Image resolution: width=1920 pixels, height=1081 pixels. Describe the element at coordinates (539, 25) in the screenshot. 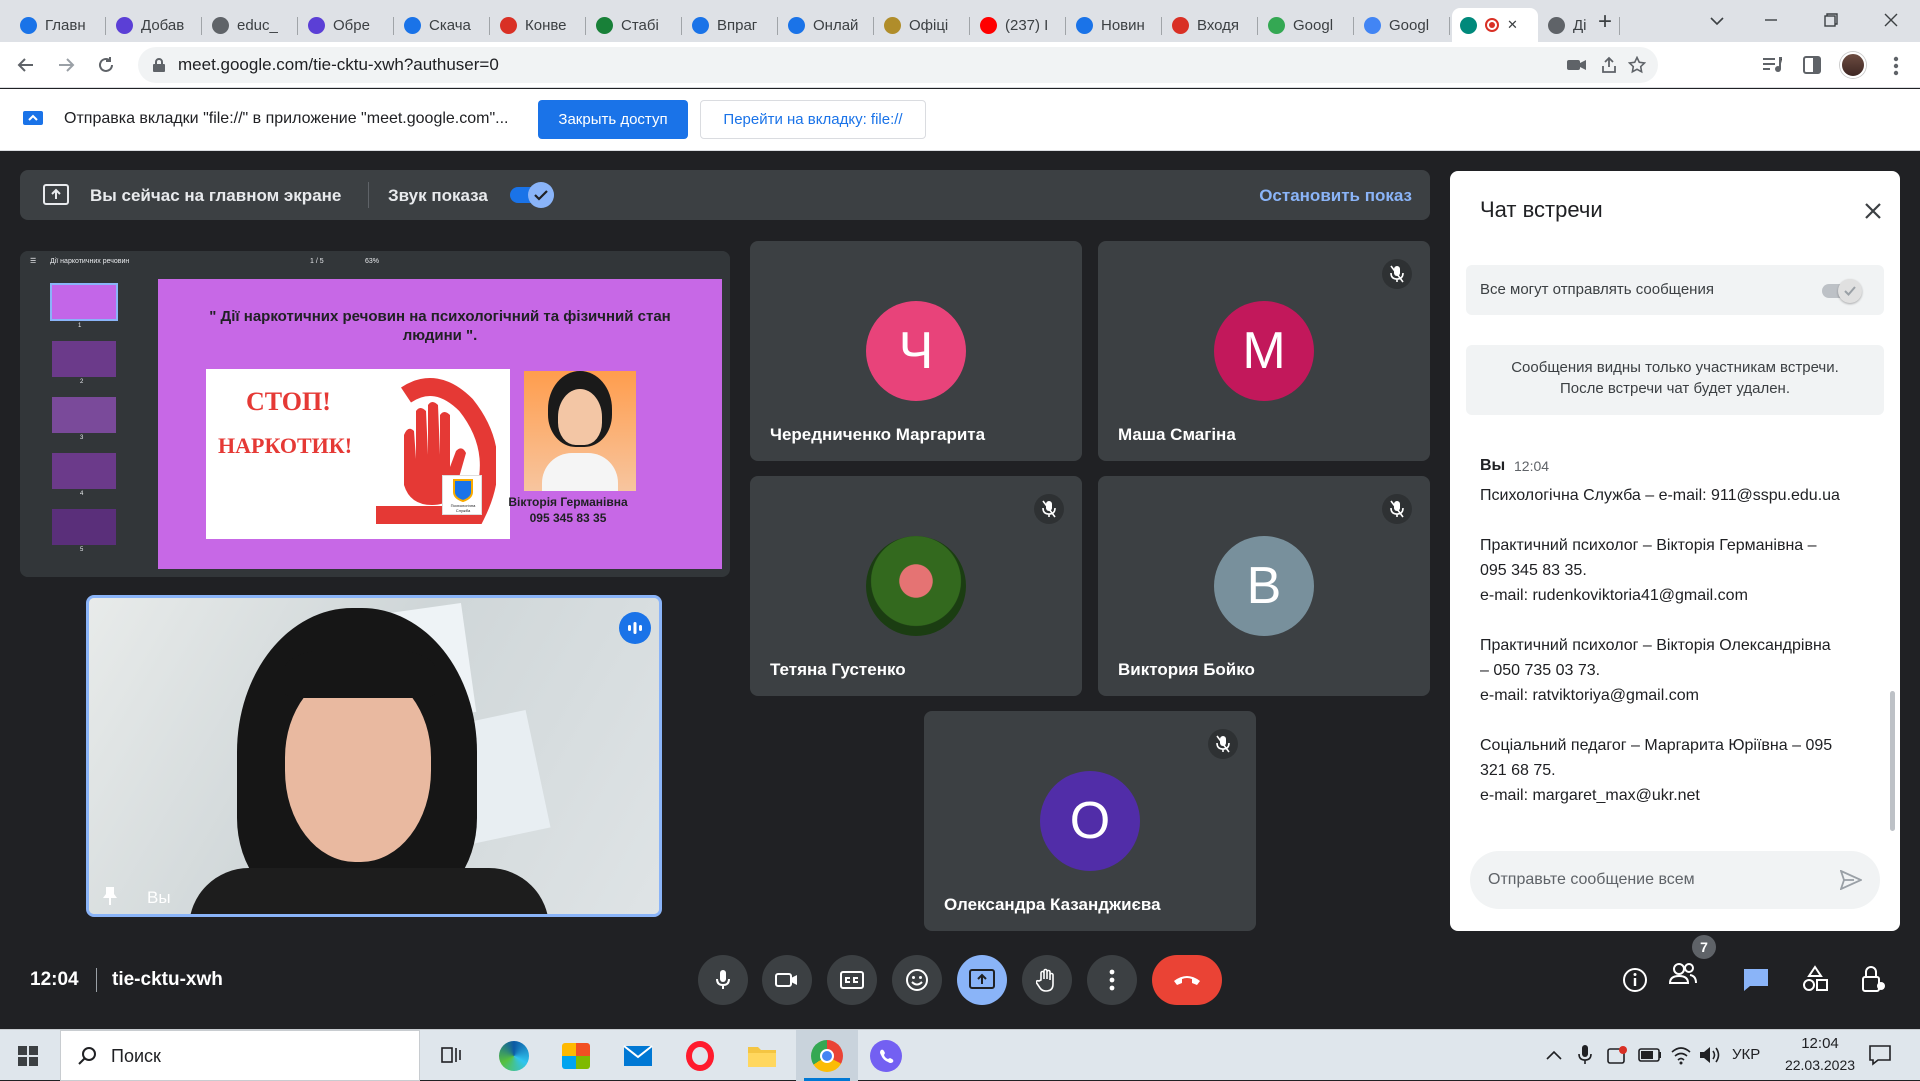

I see `browser-tab: Конве` at that location.